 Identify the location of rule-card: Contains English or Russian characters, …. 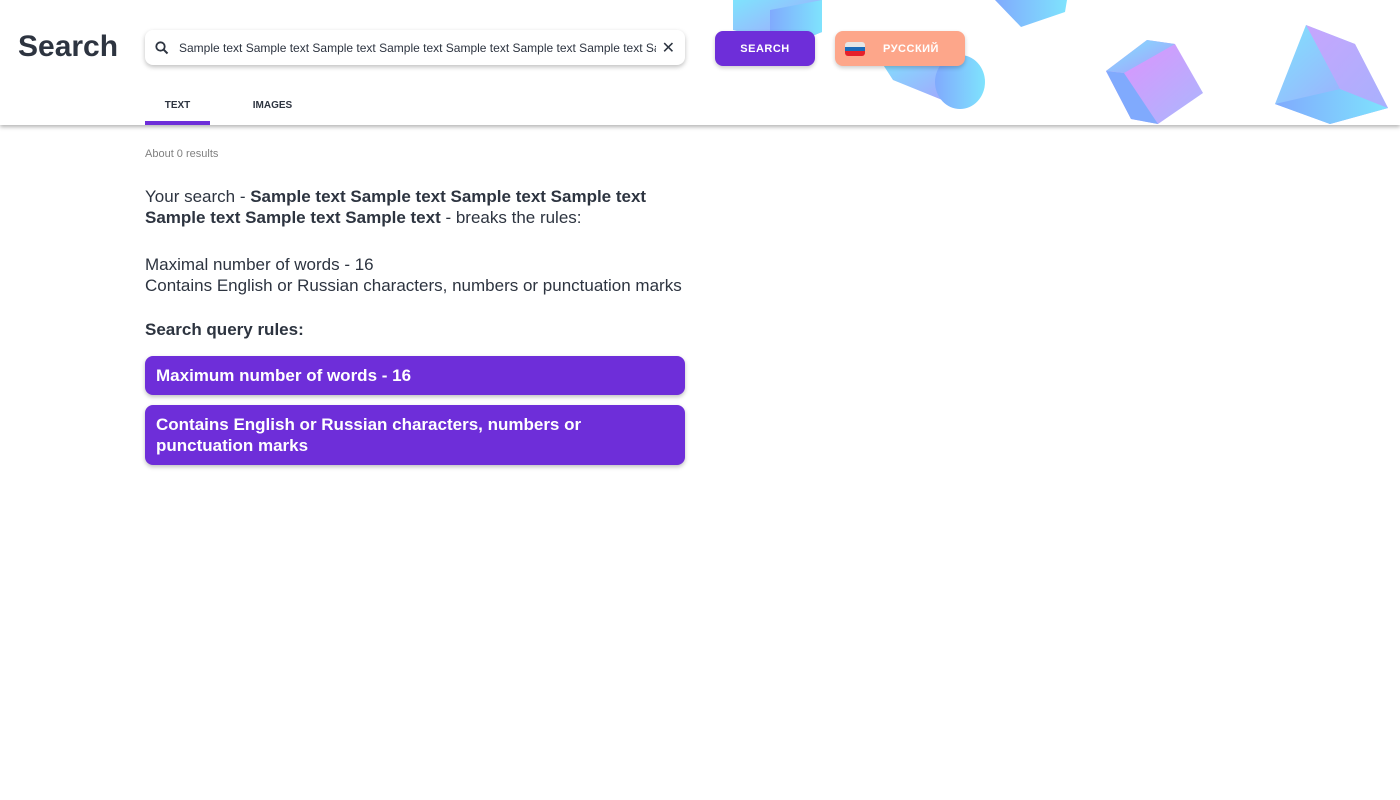
(415, 435).